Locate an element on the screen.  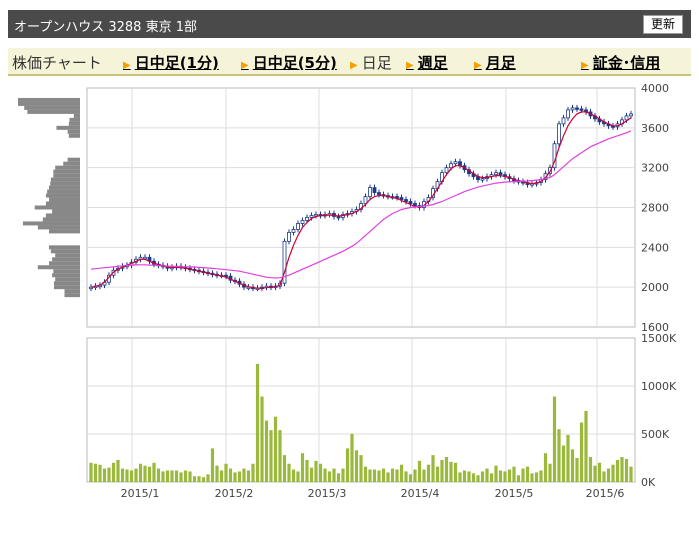
price-tick-label: 4000 is located at coordinates (655, 88).